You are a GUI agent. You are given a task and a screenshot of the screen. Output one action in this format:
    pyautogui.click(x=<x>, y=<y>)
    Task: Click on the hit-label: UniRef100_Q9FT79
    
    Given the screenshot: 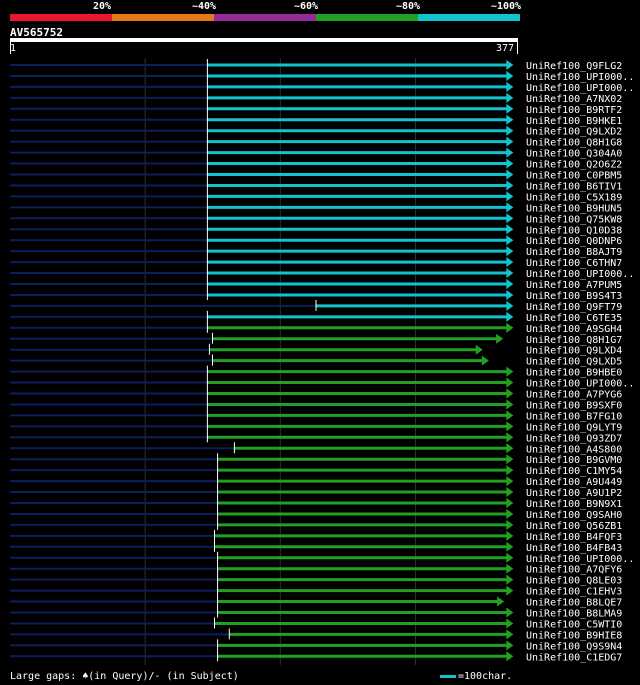 What is the action you would take?
    pyautogui.click(x=574, y=307)
    